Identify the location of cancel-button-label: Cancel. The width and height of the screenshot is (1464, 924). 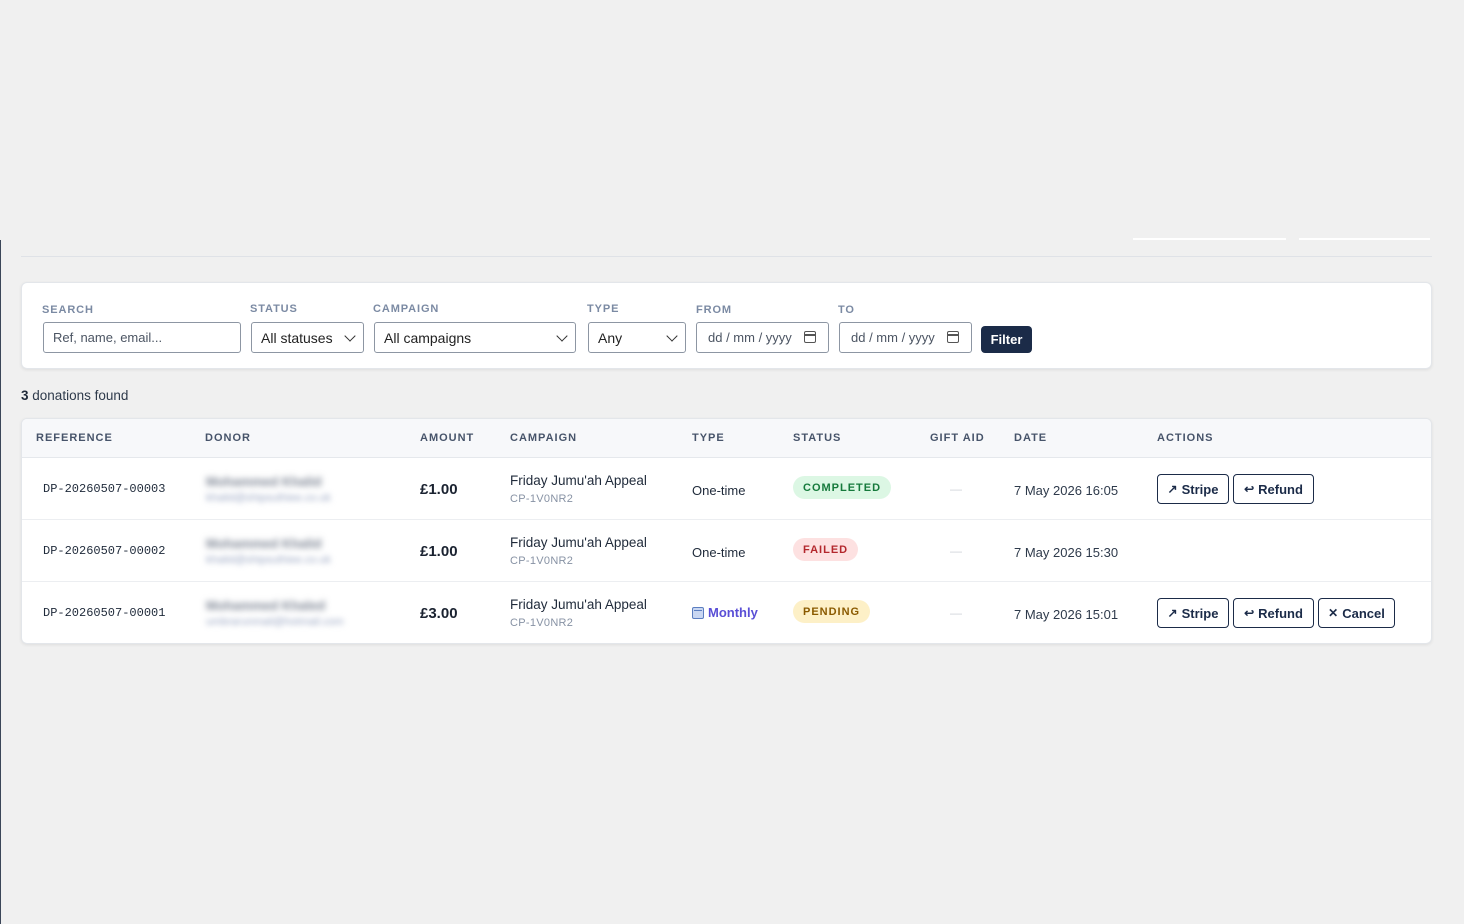
(1363, 613).